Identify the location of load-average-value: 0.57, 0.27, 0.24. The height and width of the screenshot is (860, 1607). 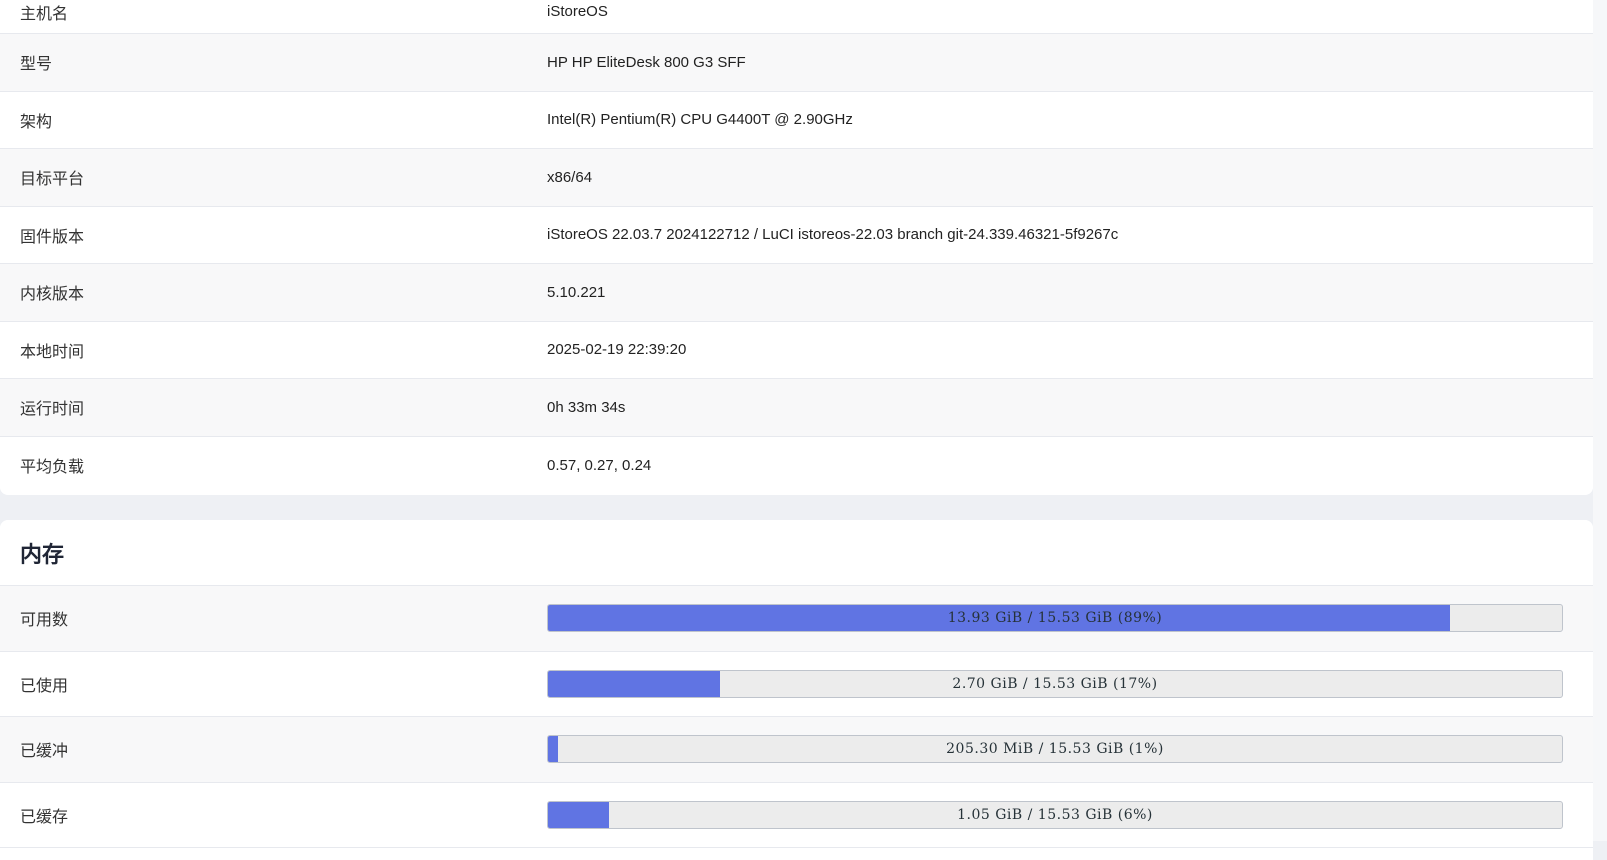
(599, 465).